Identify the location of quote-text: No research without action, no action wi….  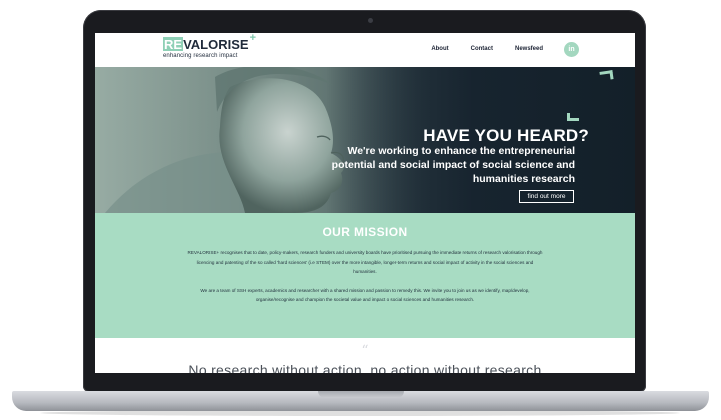
(365, 367).